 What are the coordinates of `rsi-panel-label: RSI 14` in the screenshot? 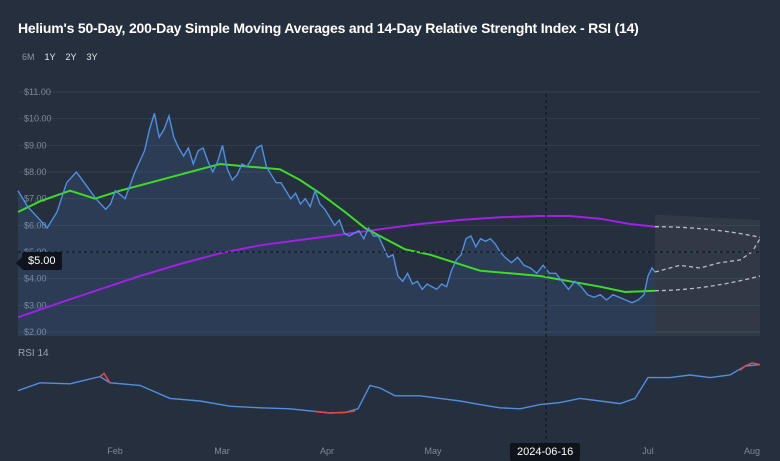 It's located at (33, 353).